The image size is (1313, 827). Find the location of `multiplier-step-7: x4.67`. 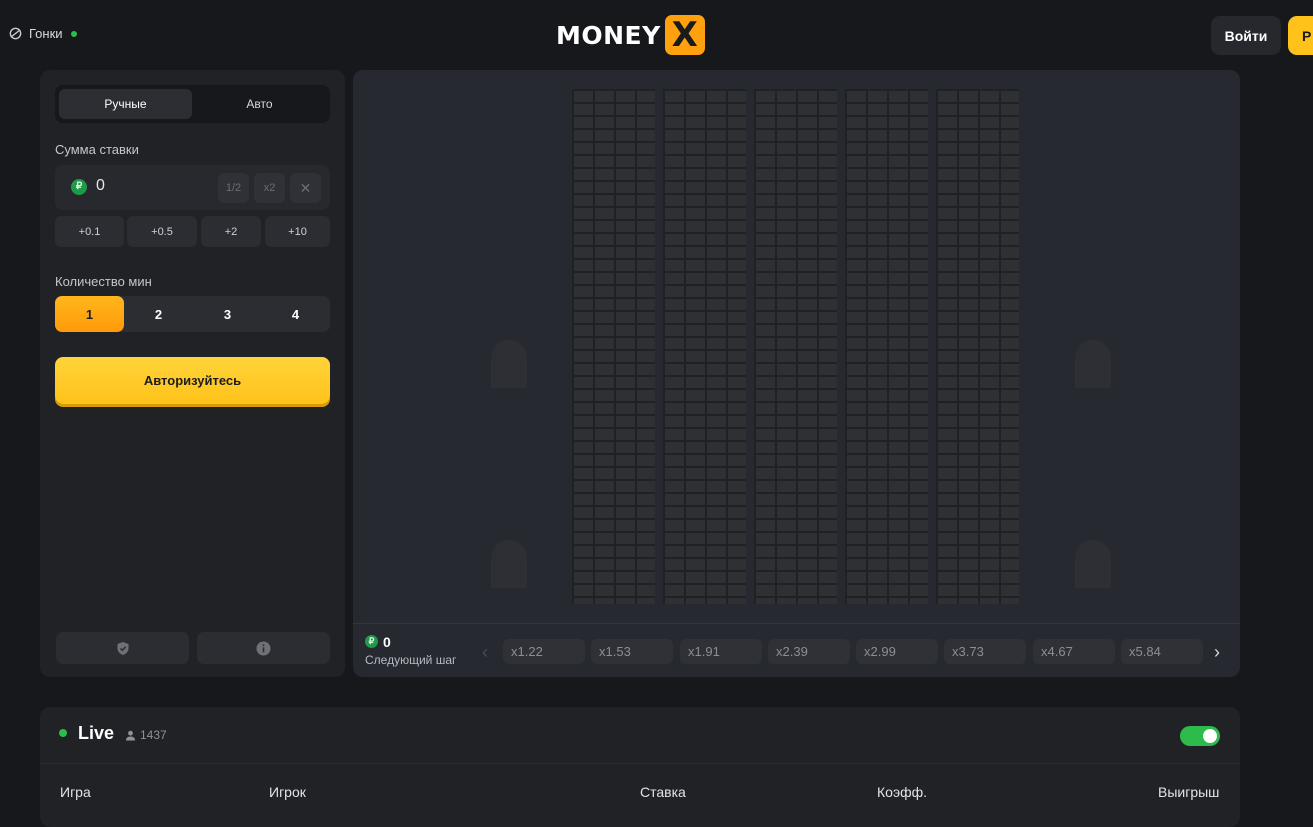

multiplier-step-7: x4.67 is located at coordinates (1074, 651).